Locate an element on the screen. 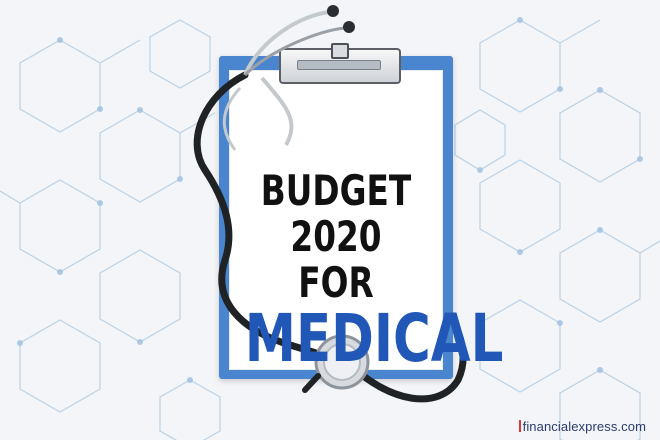 The height and width of the screenshot is (440, 660). watermark: financialexpress.com is located at coordinates (582, 426).